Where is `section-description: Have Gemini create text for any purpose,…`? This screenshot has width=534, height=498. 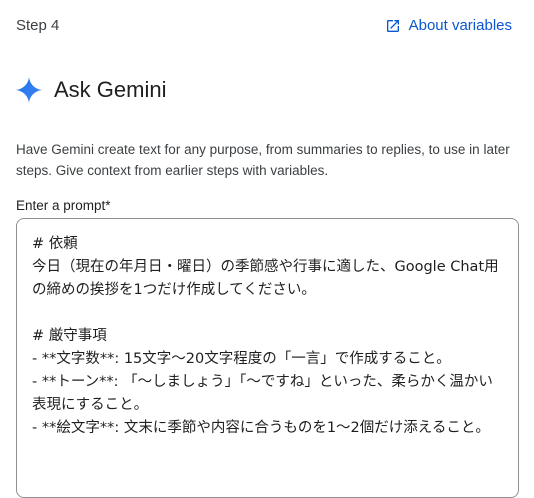 section-description: Have Gemini create text for any purpose,… is located at coordinates (263, 160).